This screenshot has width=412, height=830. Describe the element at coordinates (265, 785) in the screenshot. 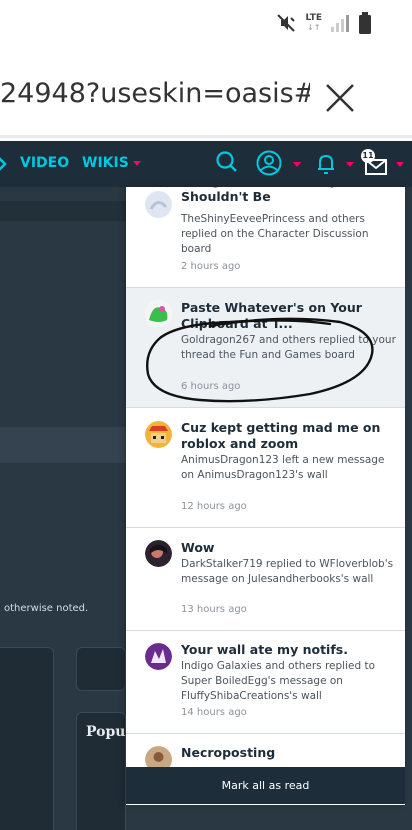

I see `mark-all-read-button: Mark all as read` at that location.